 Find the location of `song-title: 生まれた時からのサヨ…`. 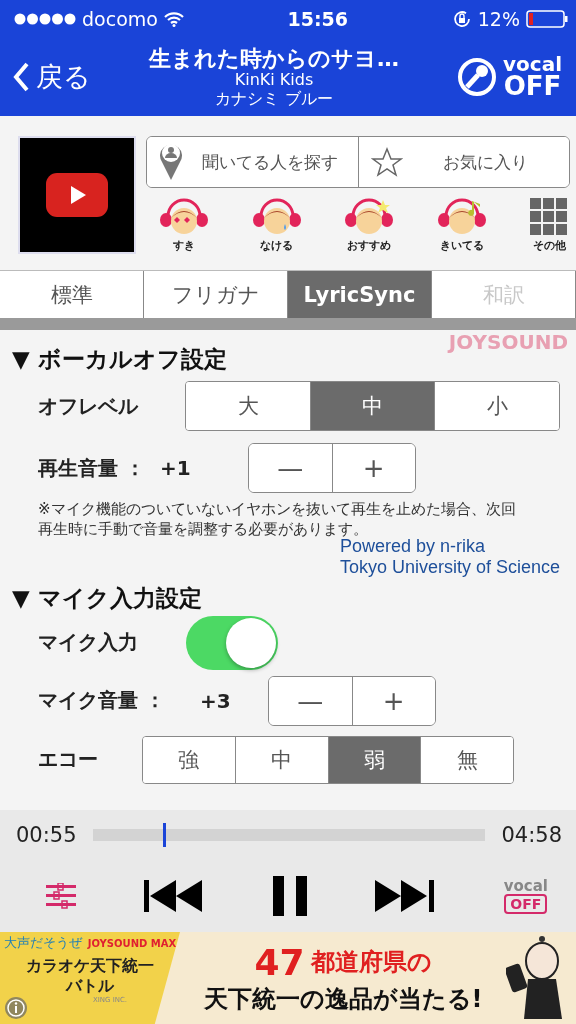

song-title: 生まれた時からのサヨ… is located at coordinates (274, 58).